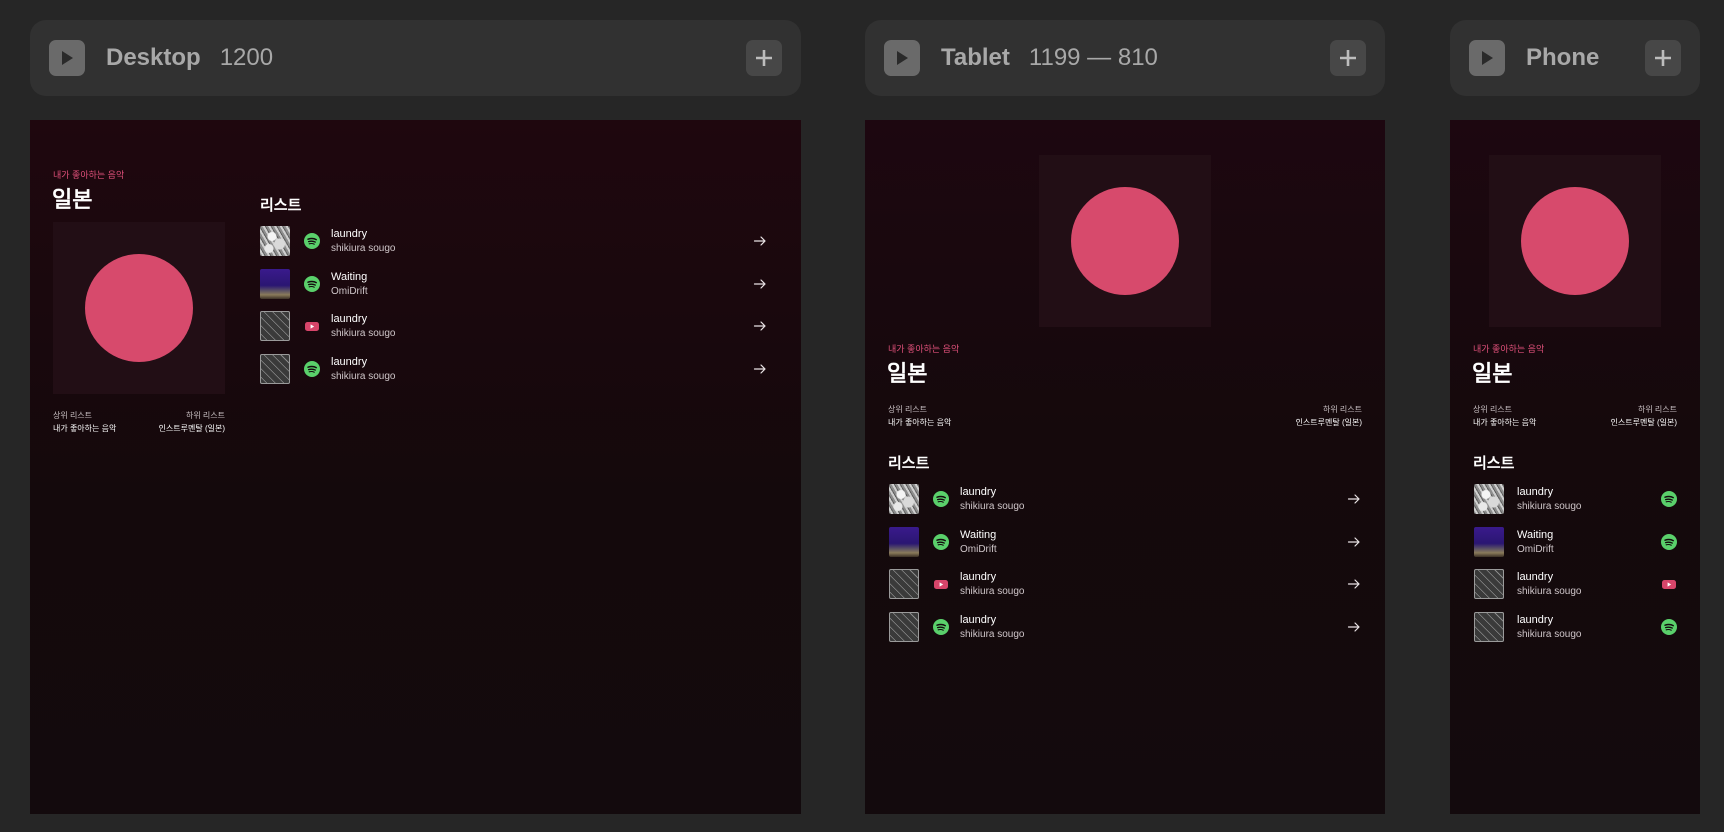 Image resolution: width=1724 pixels, height=832 pixels. I want to click on breakpoint-size: 1200, so click(246, 57).